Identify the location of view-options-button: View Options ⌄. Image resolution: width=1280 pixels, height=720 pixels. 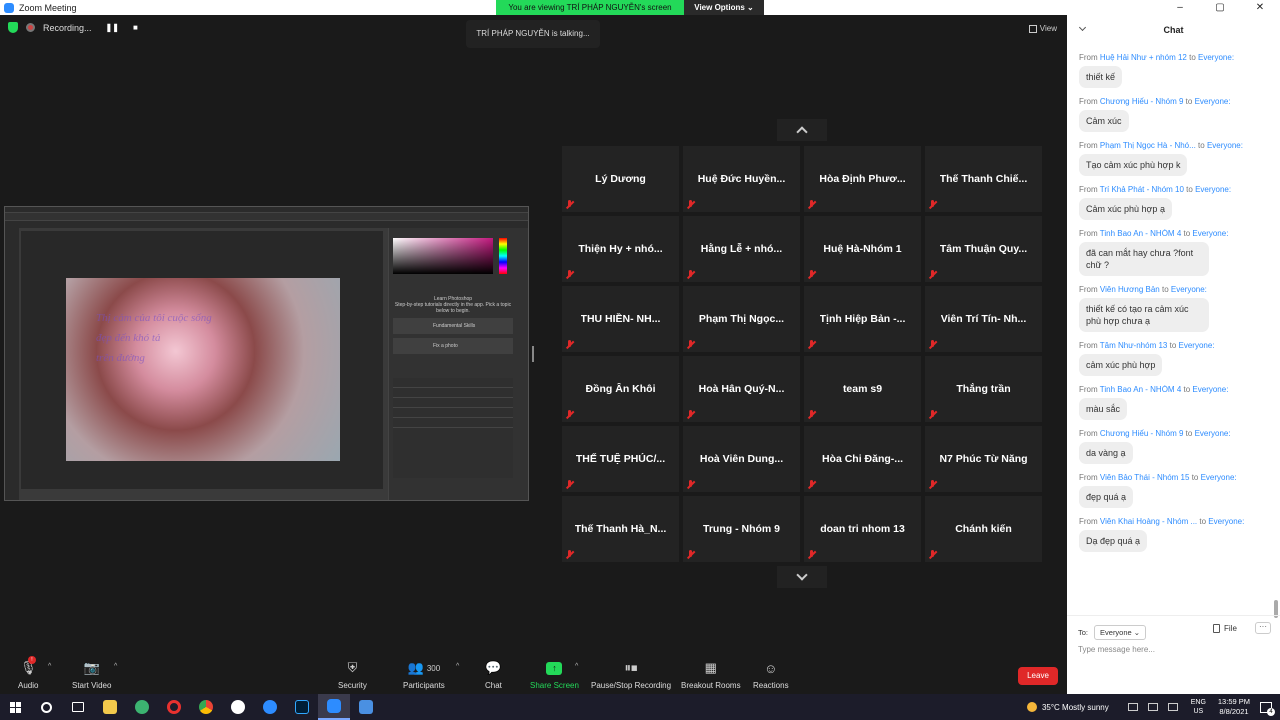
(724, 7).